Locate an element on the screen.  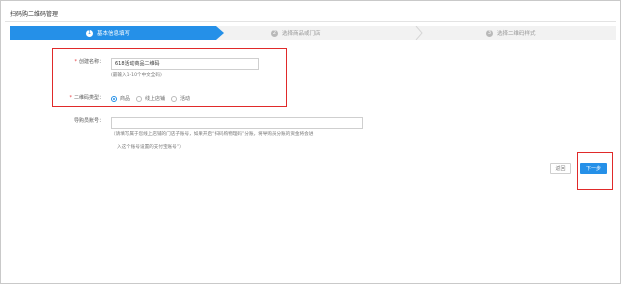
radio-product-label: 商品 is located at coordinates (125, 99).